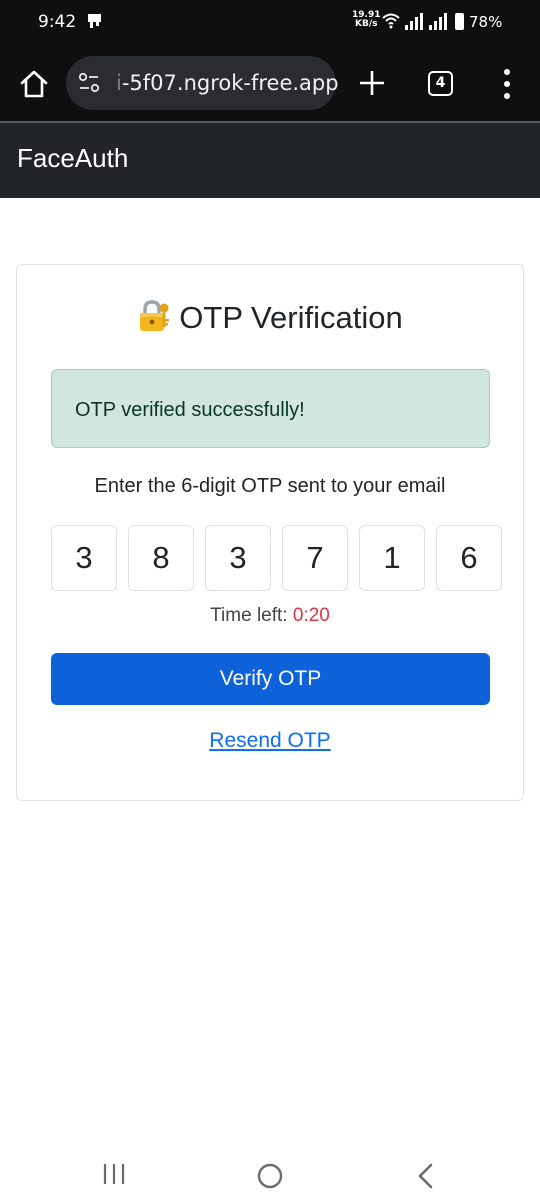 The image size is (540, 1204). Describe the element at coordinates (372, 83) in the screenshot. I see `plus-icon` at that location.